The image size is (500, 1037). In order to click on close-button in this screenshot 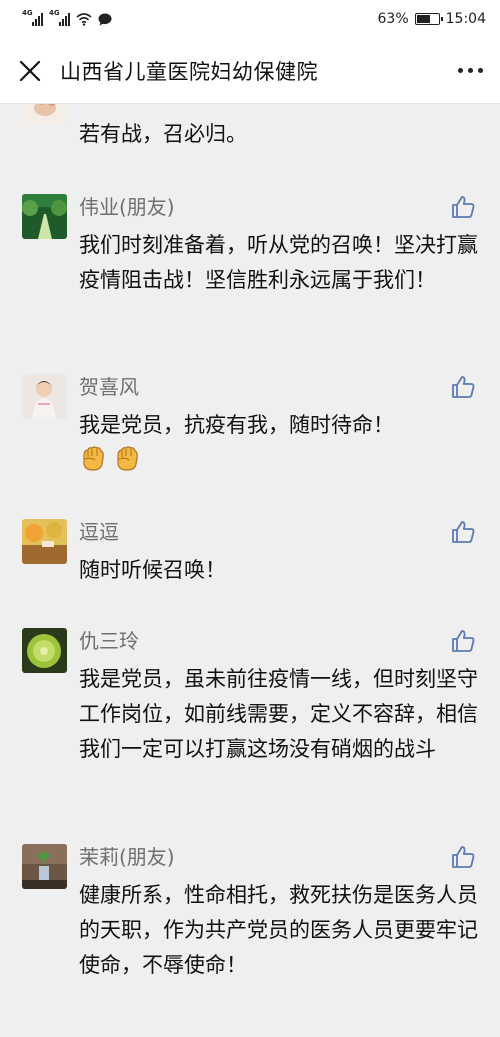, I will do `click(30, 71)`.